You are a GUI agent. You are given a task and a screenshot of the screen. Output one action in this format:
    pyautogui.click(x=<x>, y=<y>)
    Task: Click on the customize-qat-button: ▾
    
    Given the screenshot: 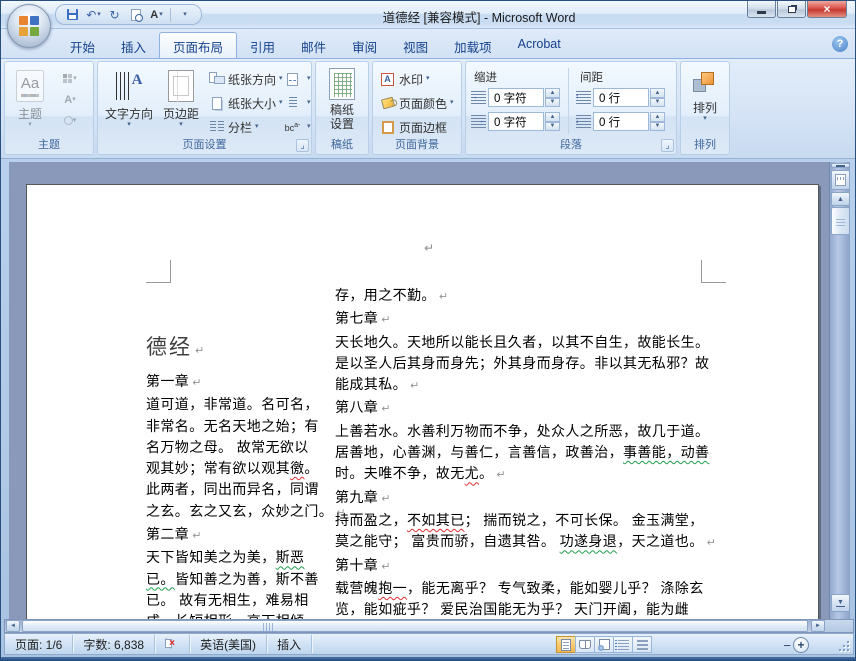 What is the action you would take?
    pyautogui.click(x=184, y=14)
    